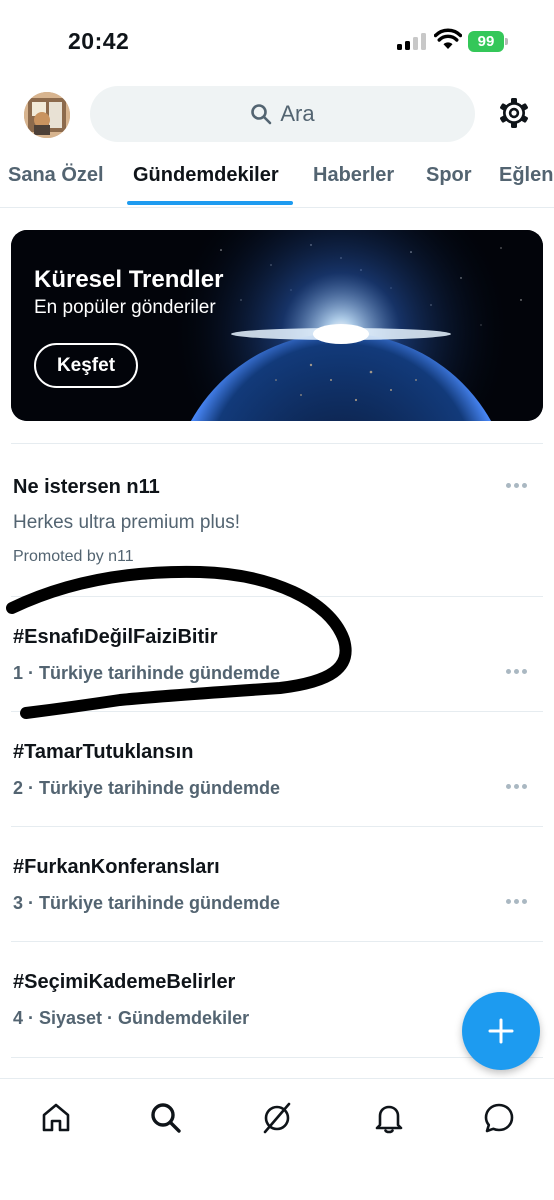  Describe the element at coordinates (47, 115) in the screenshot. I see `avatar` at that location.